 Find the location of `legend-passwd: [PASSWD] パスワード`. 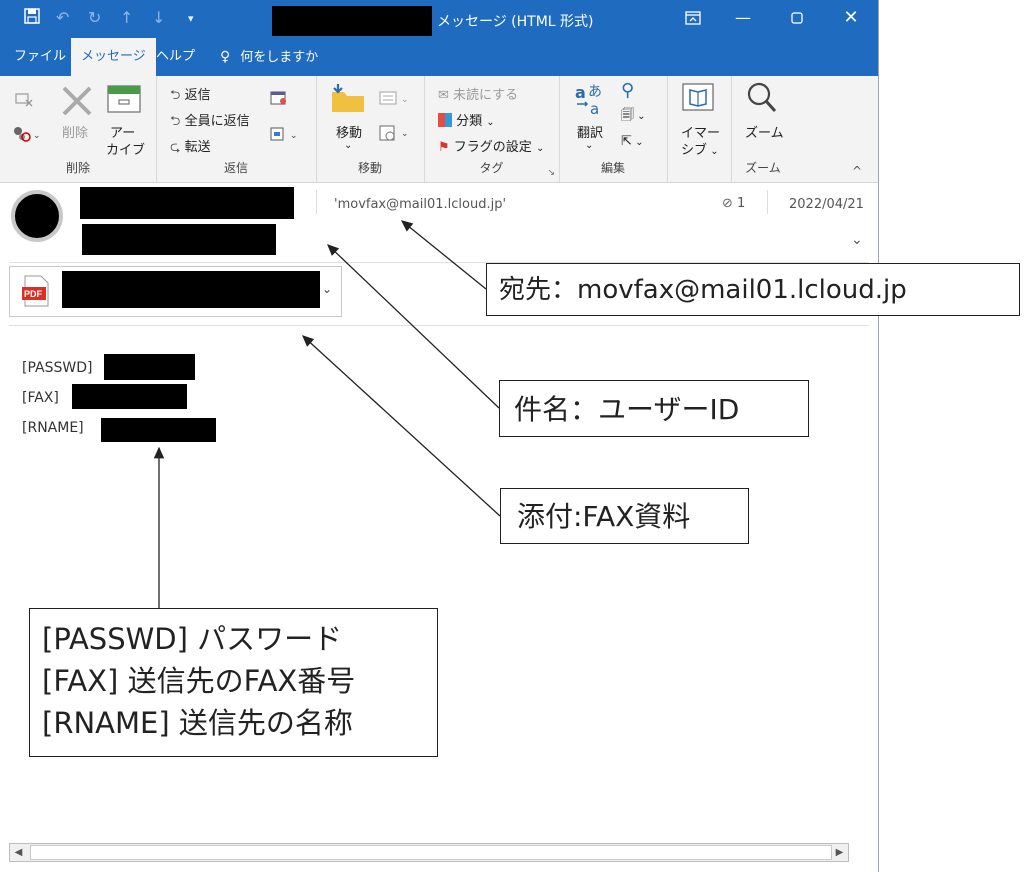

legend-passwd: [PASSWD] パスワード is located at coordinates (192, 639).